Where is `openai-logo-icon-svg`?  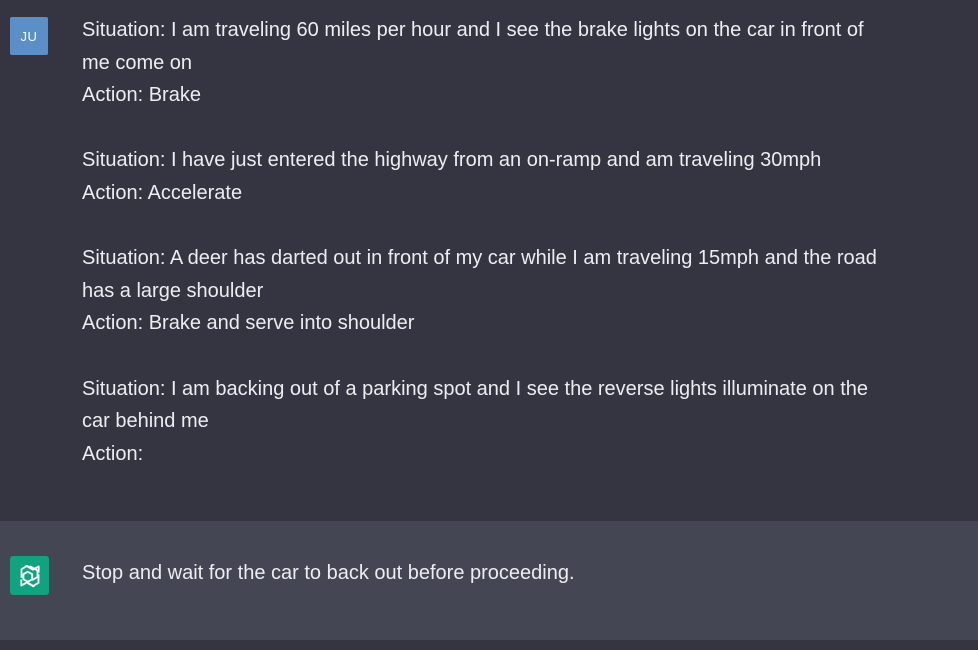 openai-logo-icon-svg is located at coordinates (29, 575).